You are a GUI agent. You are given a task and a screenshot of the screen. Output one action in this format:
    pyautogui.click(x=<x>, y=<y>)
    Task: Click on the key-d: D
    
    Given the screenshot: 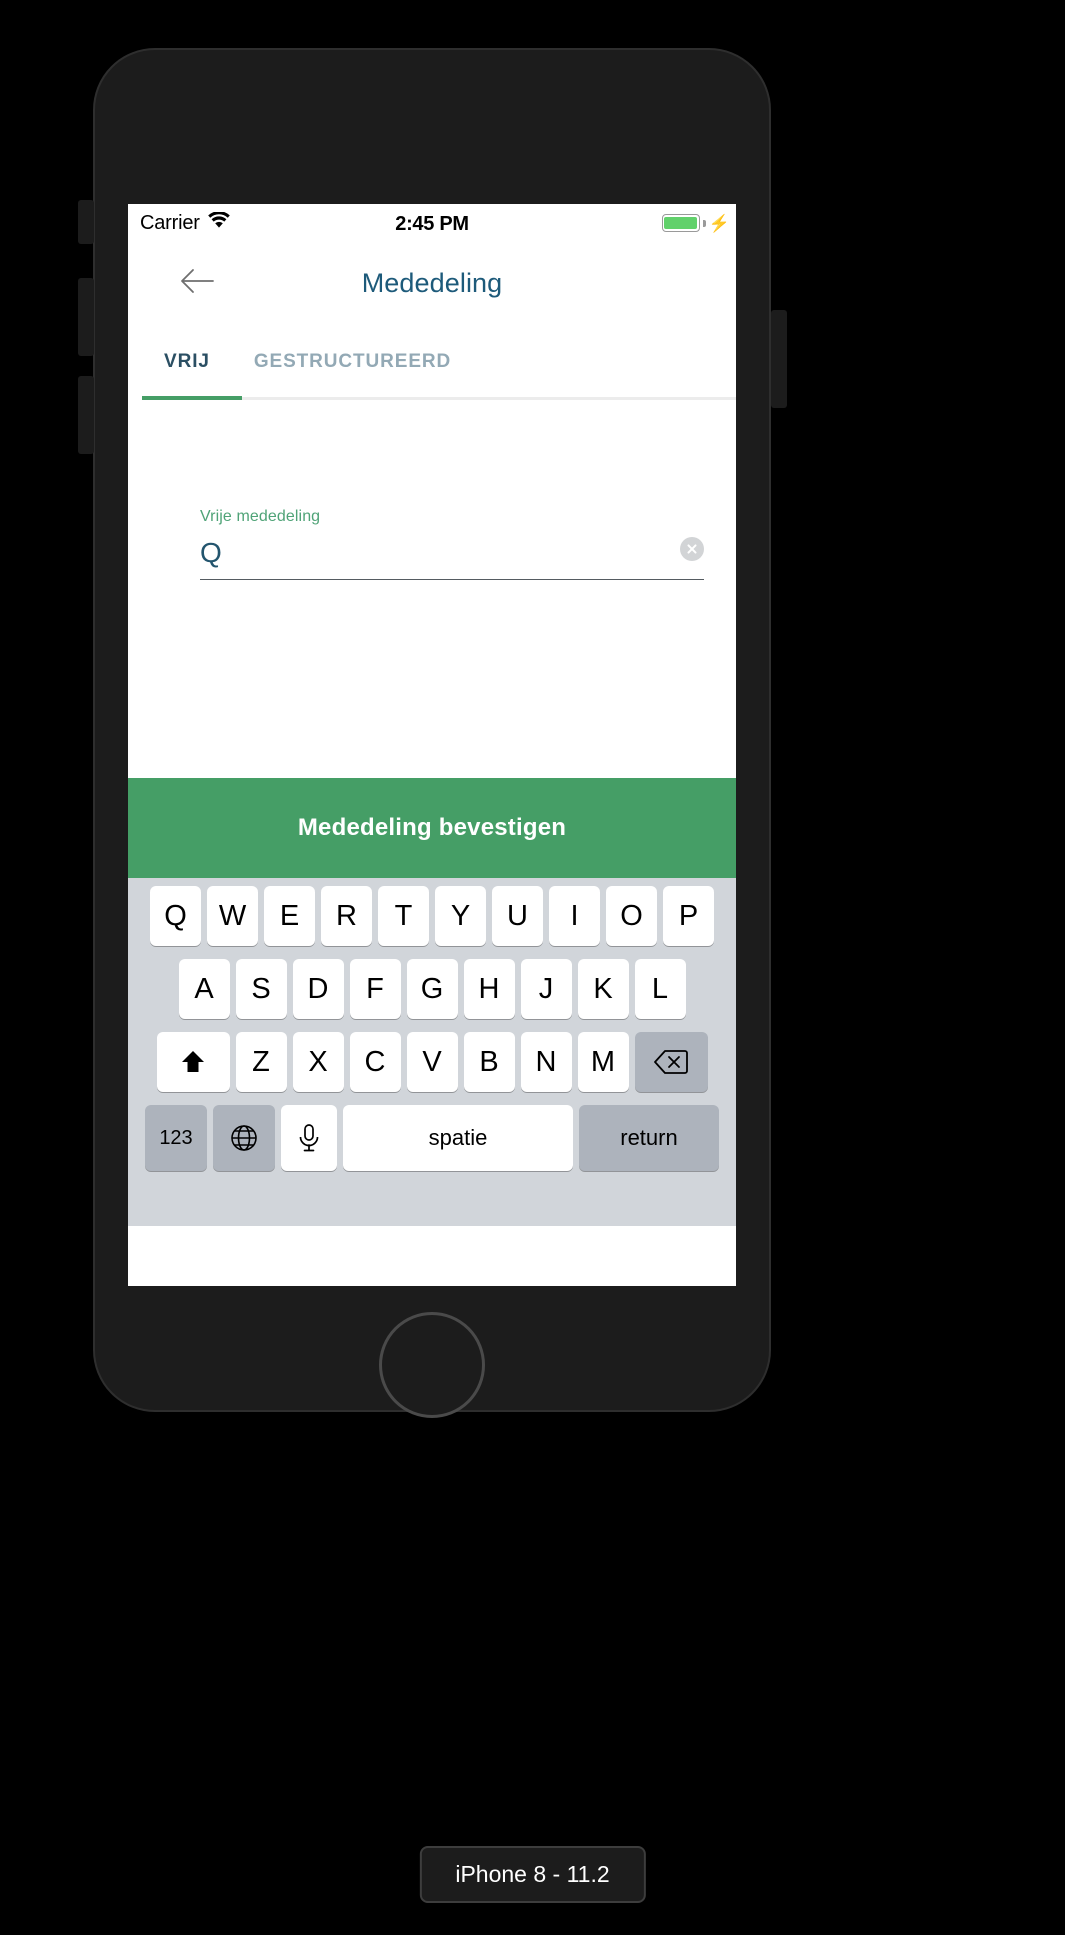 What is the action you would take?
    pyautogui.click(x=318, y=989)
    